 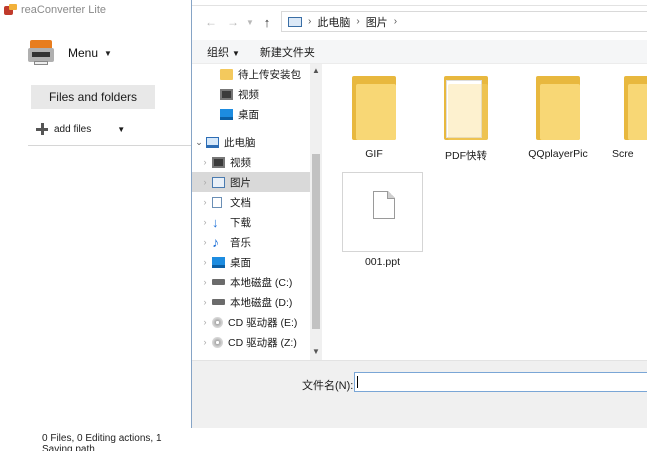 What do you see at coordinates (218, 182) in the screenshot?
I see `pictures-icon` at bounding box center [218, 182].